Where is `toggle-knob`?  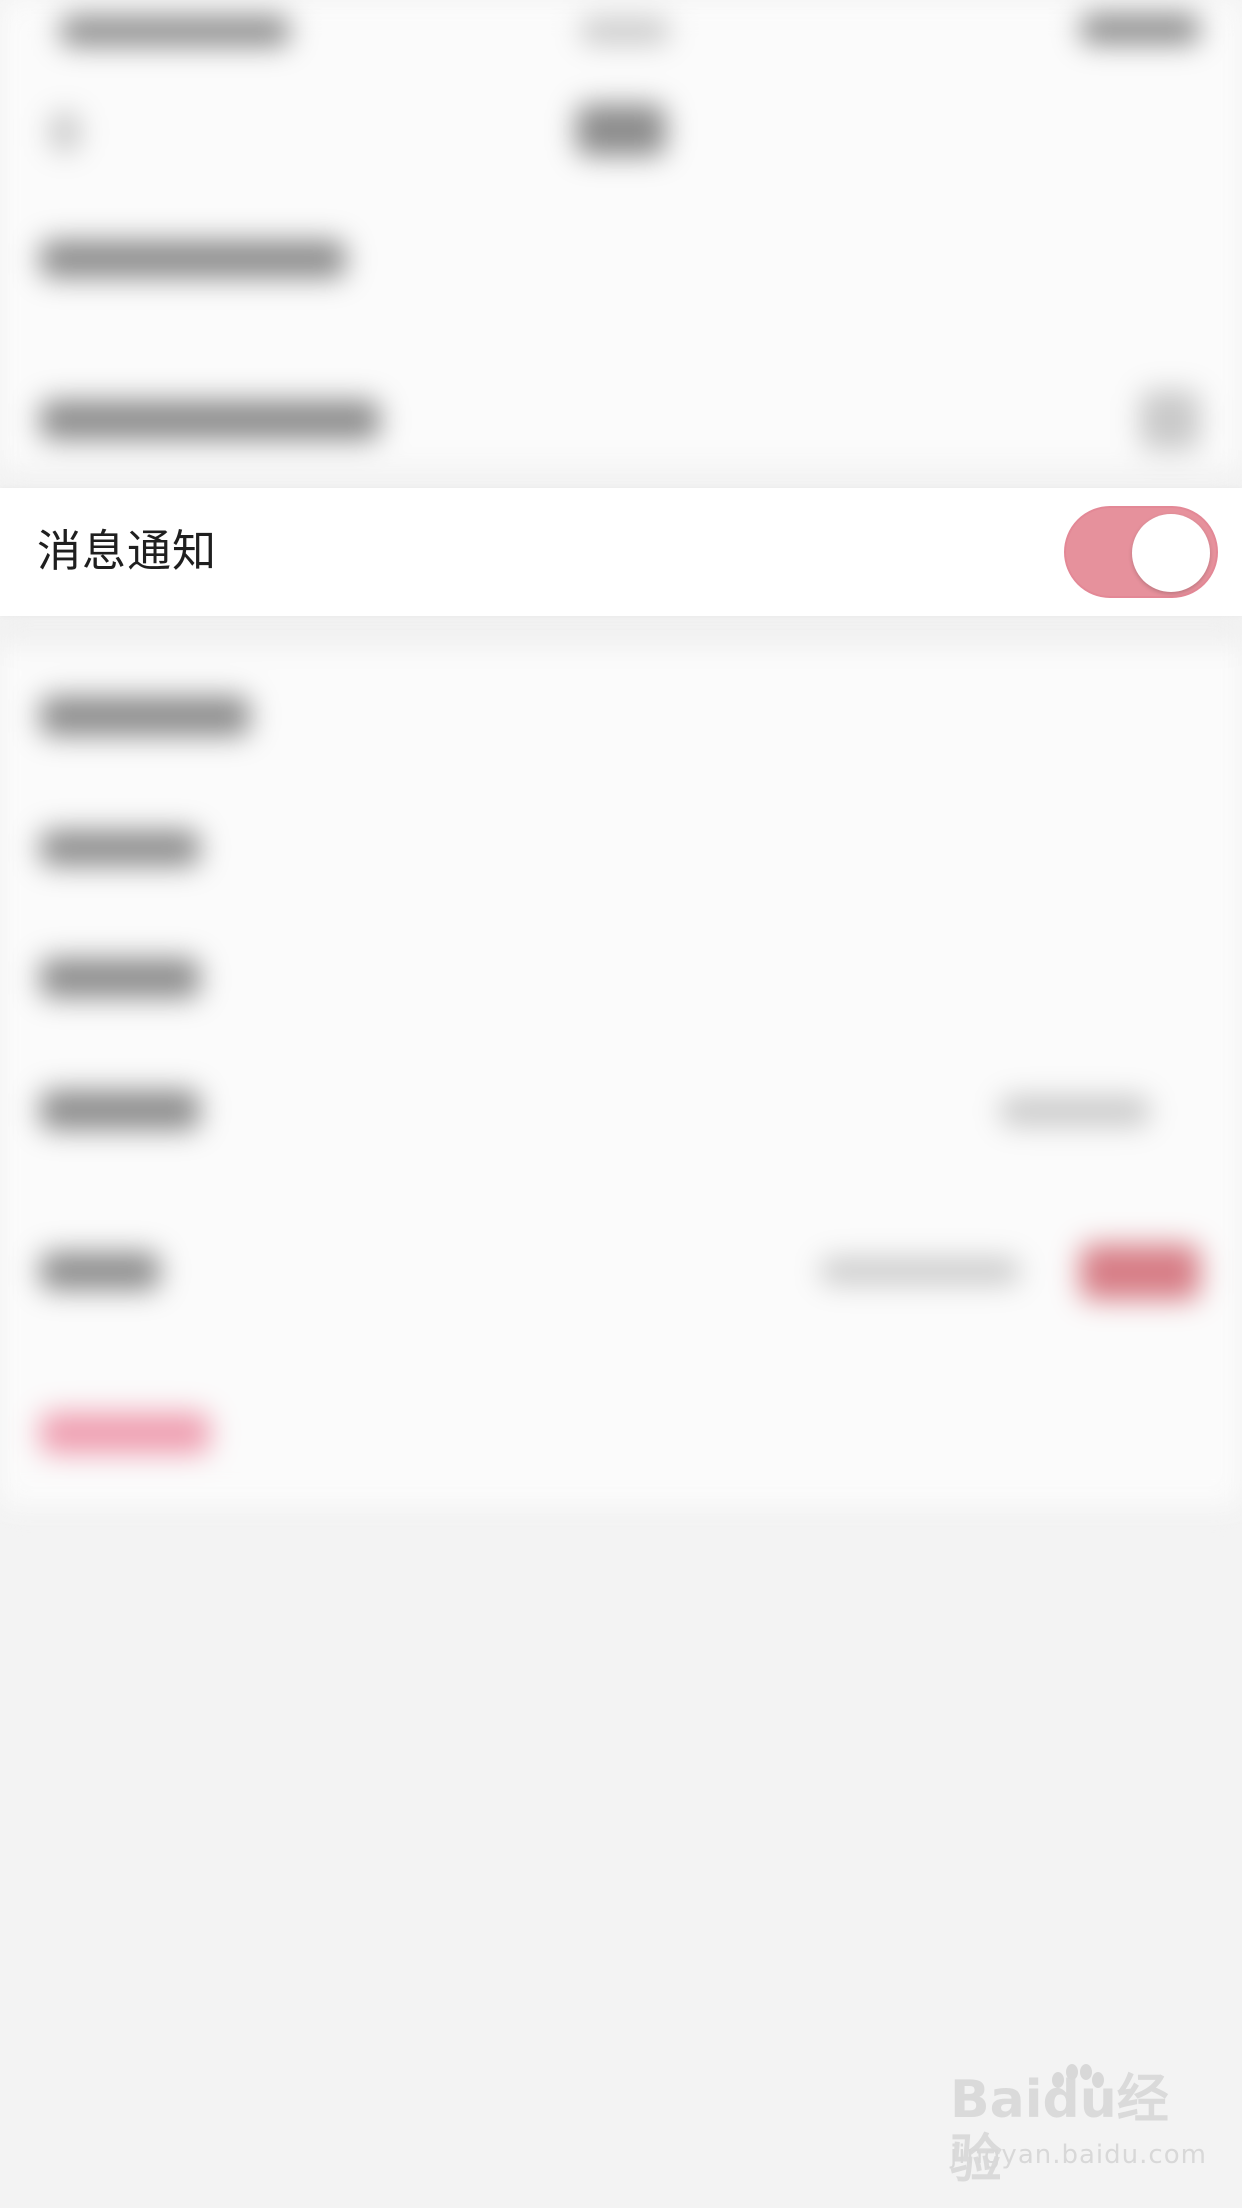
toggle-knob is located at coordinates (1171, 553).